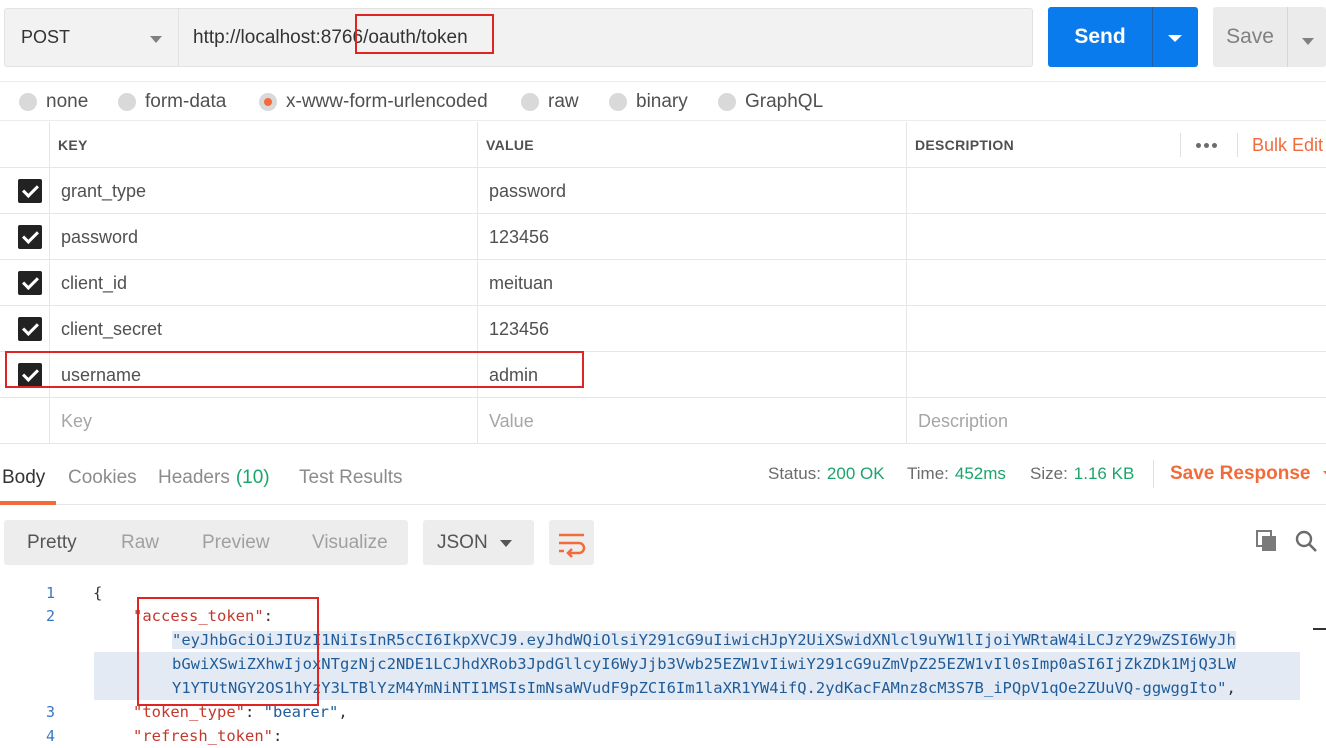 Image resolution: width=1326 pixels, height=748 pixels. What do you see at coordinates (521, 283) in the screenshot?
I see `param-value: meituan` at bounding box center [521, 283].